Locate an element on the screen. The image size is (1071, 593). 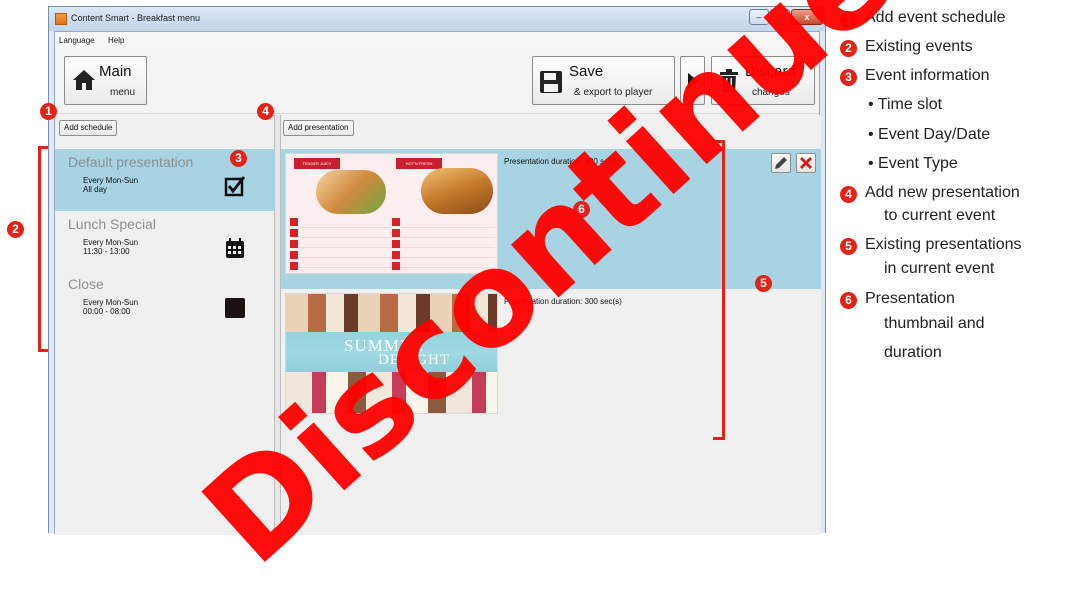
minimize-button: – is located at coordinates (759, 17).